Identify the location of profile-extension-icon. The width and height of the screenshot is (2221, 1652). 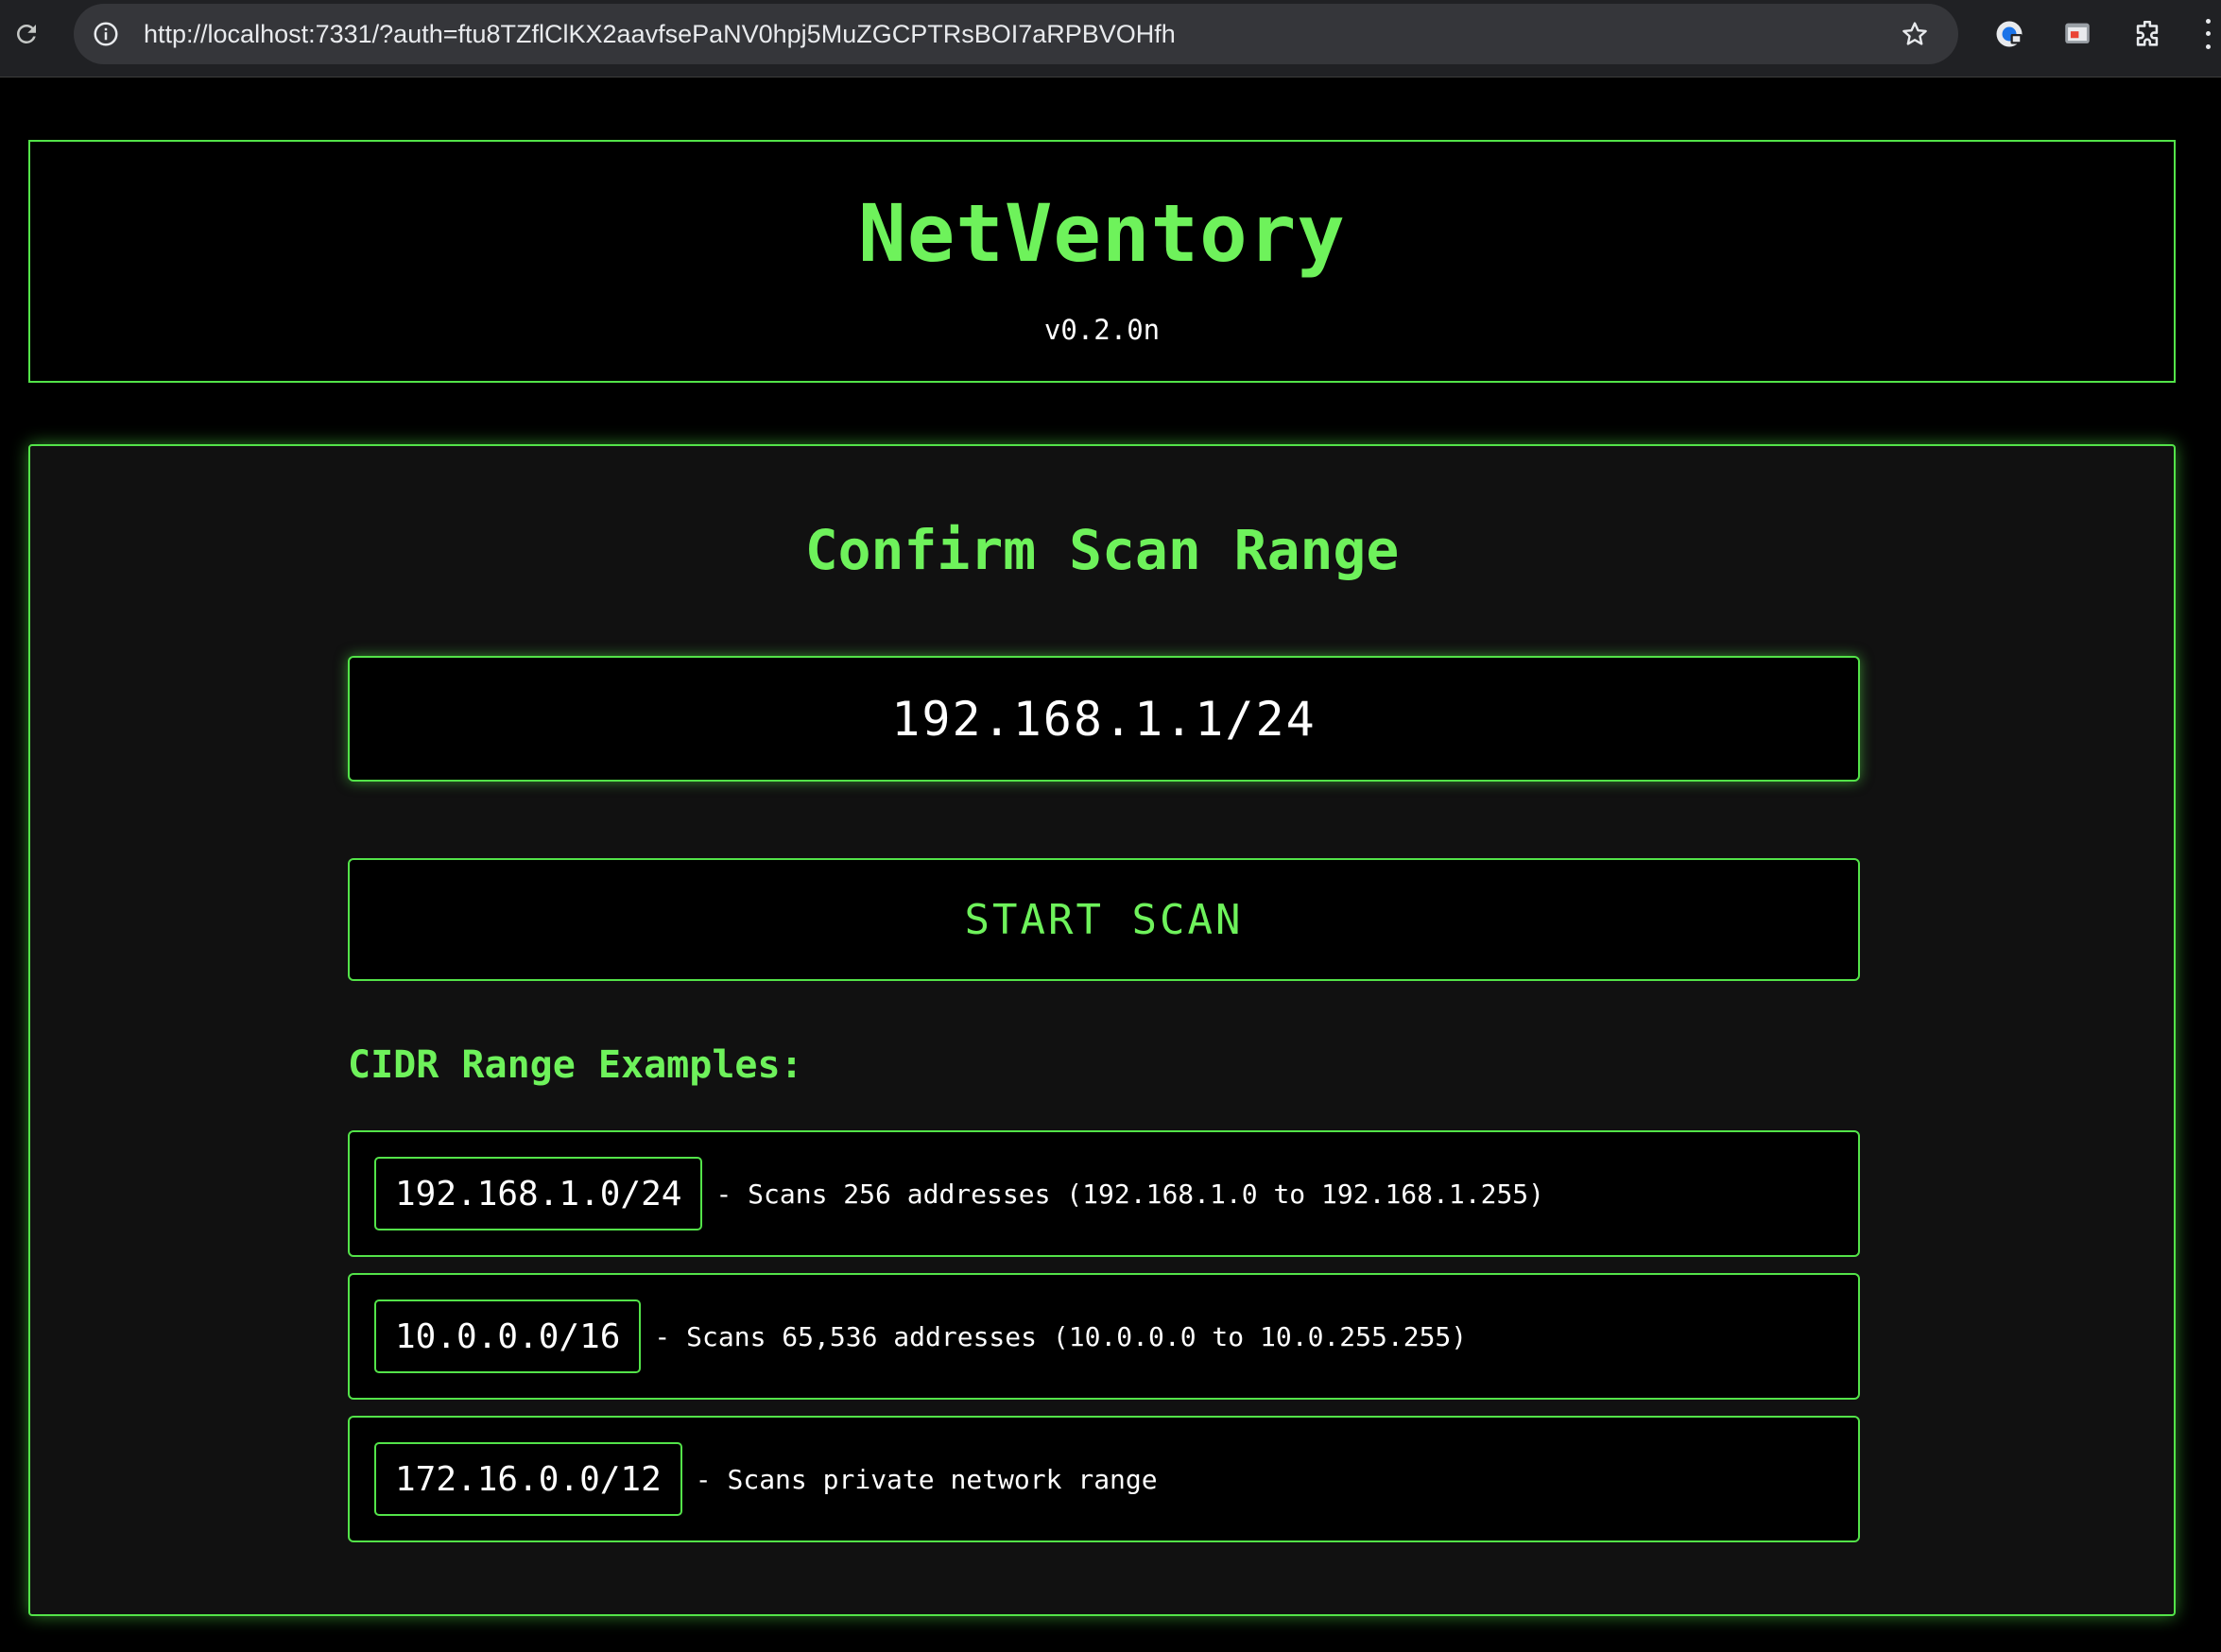
(2009, 34).